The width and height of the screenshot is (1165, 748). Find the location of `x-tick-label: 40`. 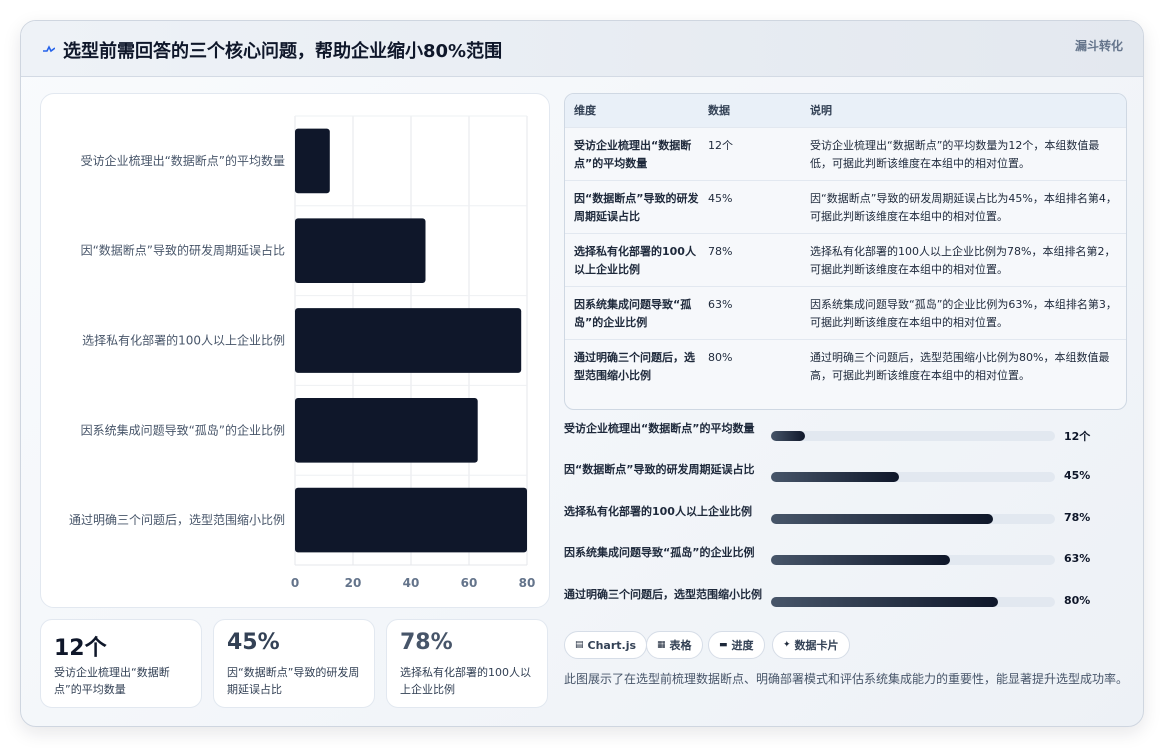

x-tick-label: 40 is located at coordinates (411, 583).